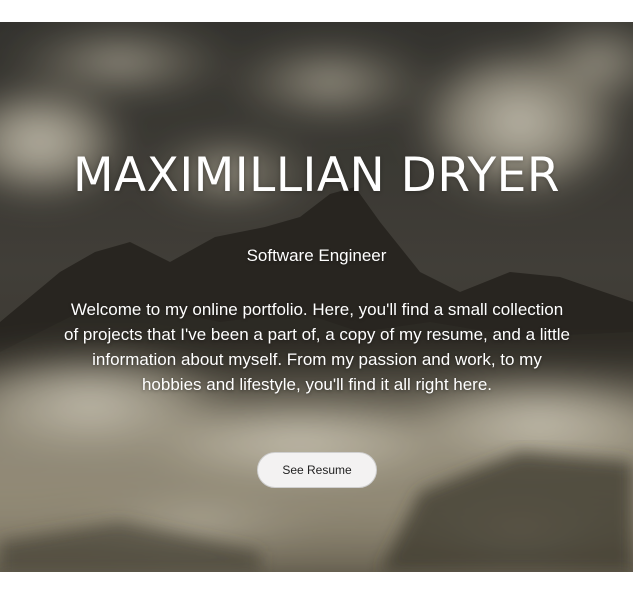  Describe the element at coordinates (317, 470) in the screenshot. I see `see-resume-button: See Resume` at that location.